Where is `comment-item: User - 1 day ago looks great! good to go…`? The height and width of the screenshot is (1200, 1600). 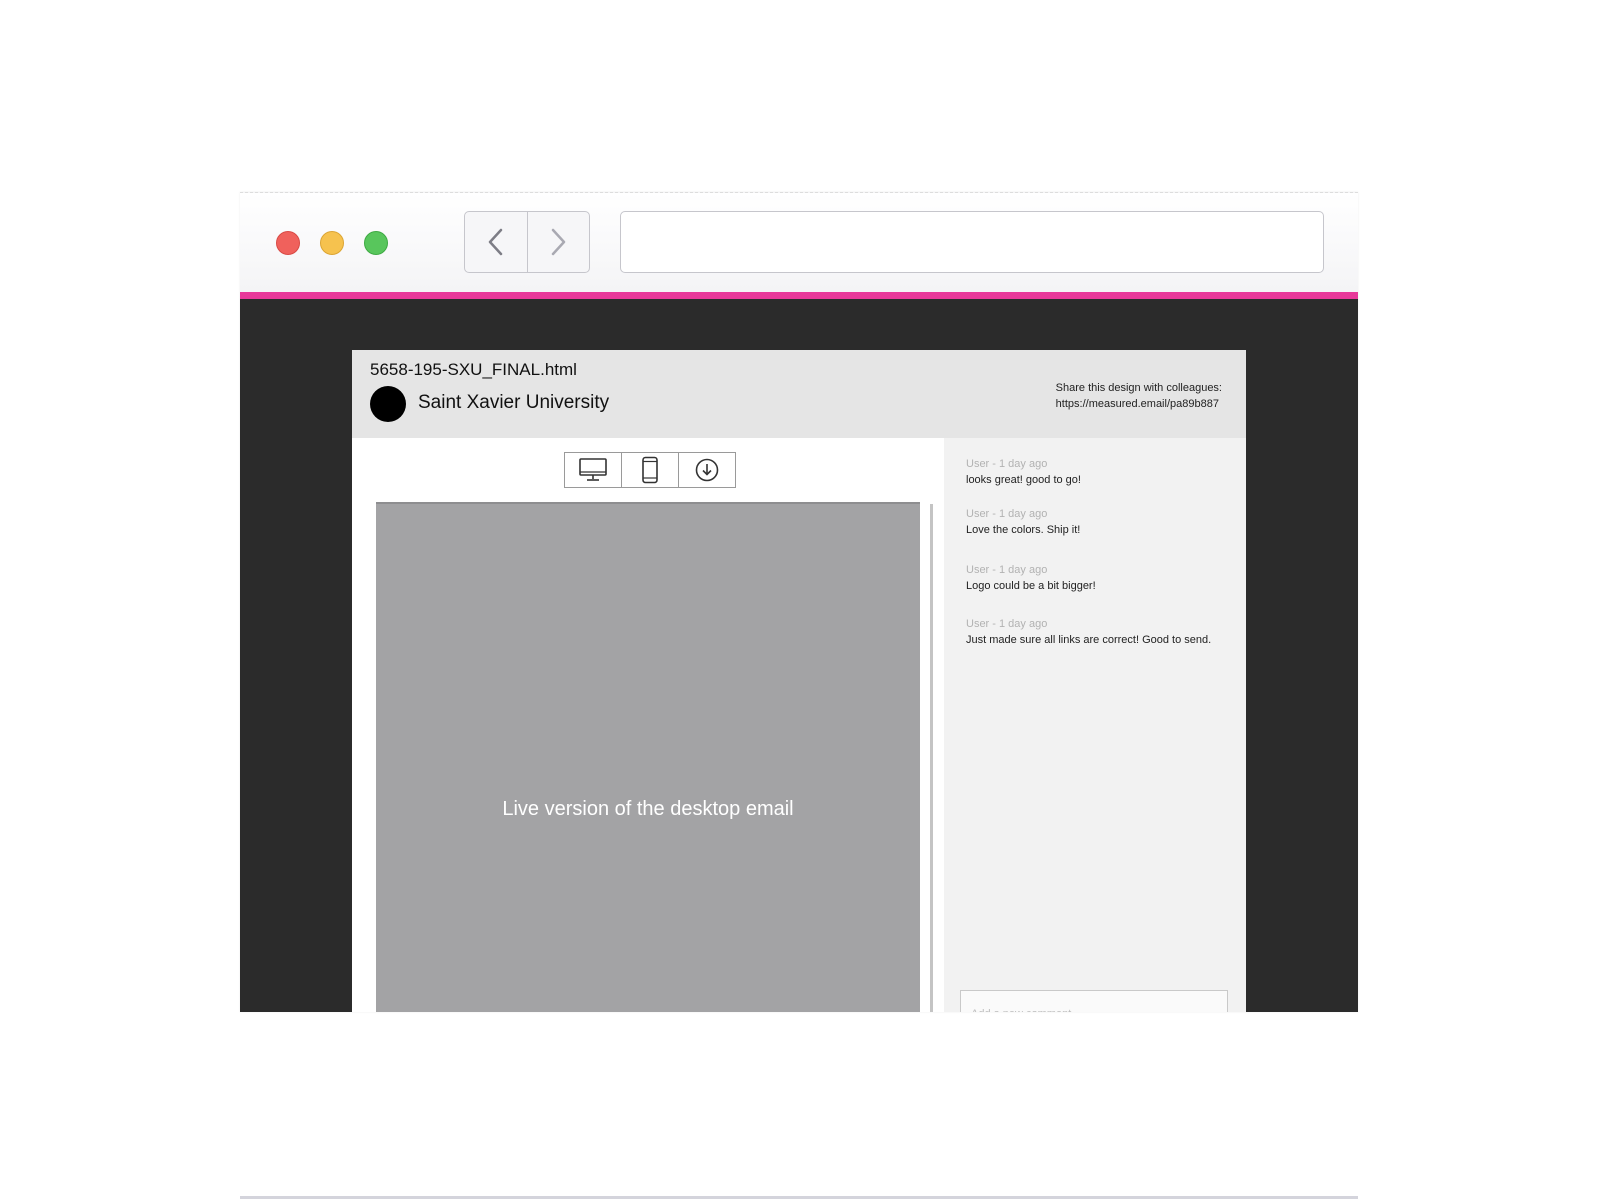 comment-item: User - 1 day ago looks great! good to go… is located at coordinates (1101, 472).